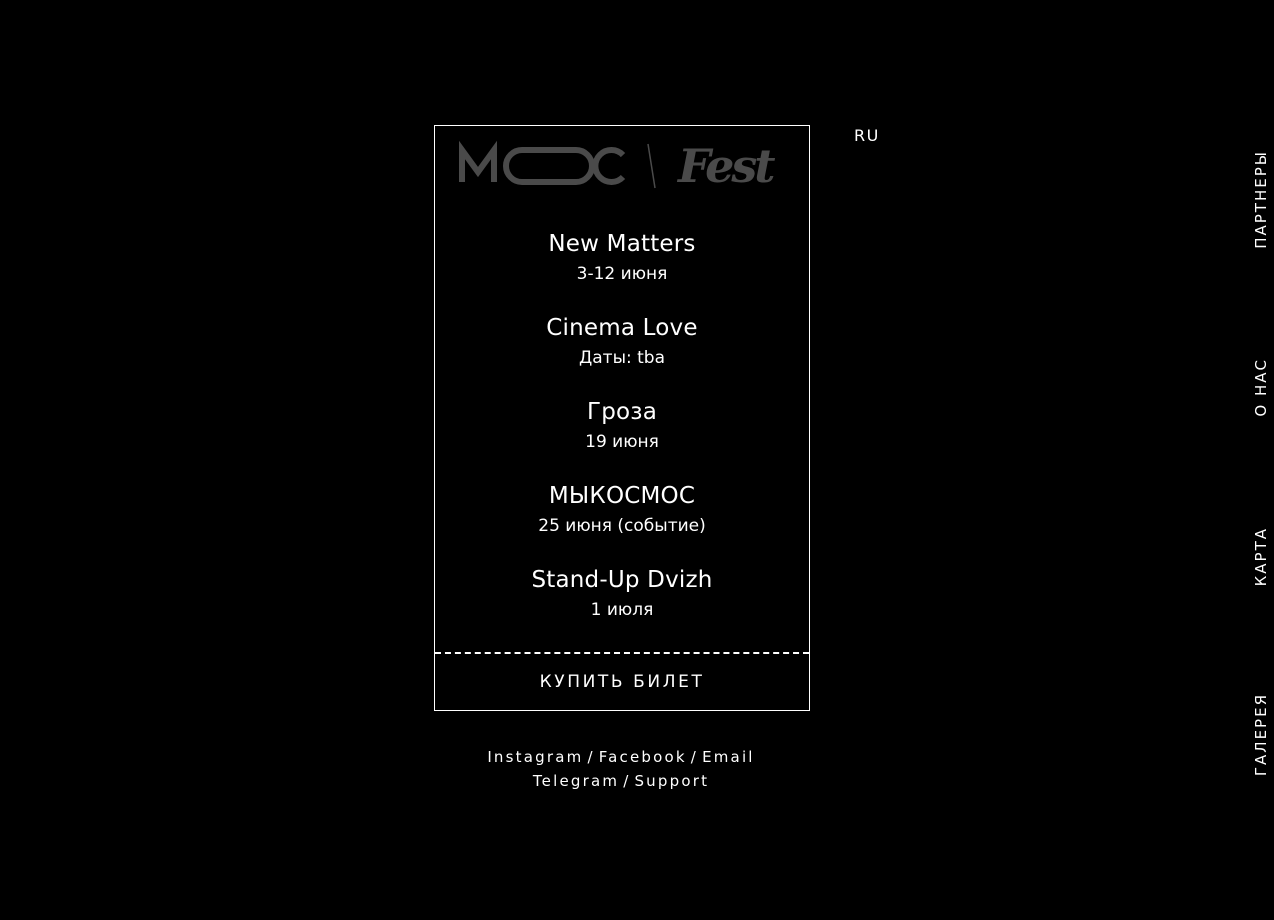 The width and height of the screenshot is (1274, 920). What do you see at coordinates (618, 166) in the screenshot?
I see `logo-graphic: Fest` at bounding box center [618, 166].